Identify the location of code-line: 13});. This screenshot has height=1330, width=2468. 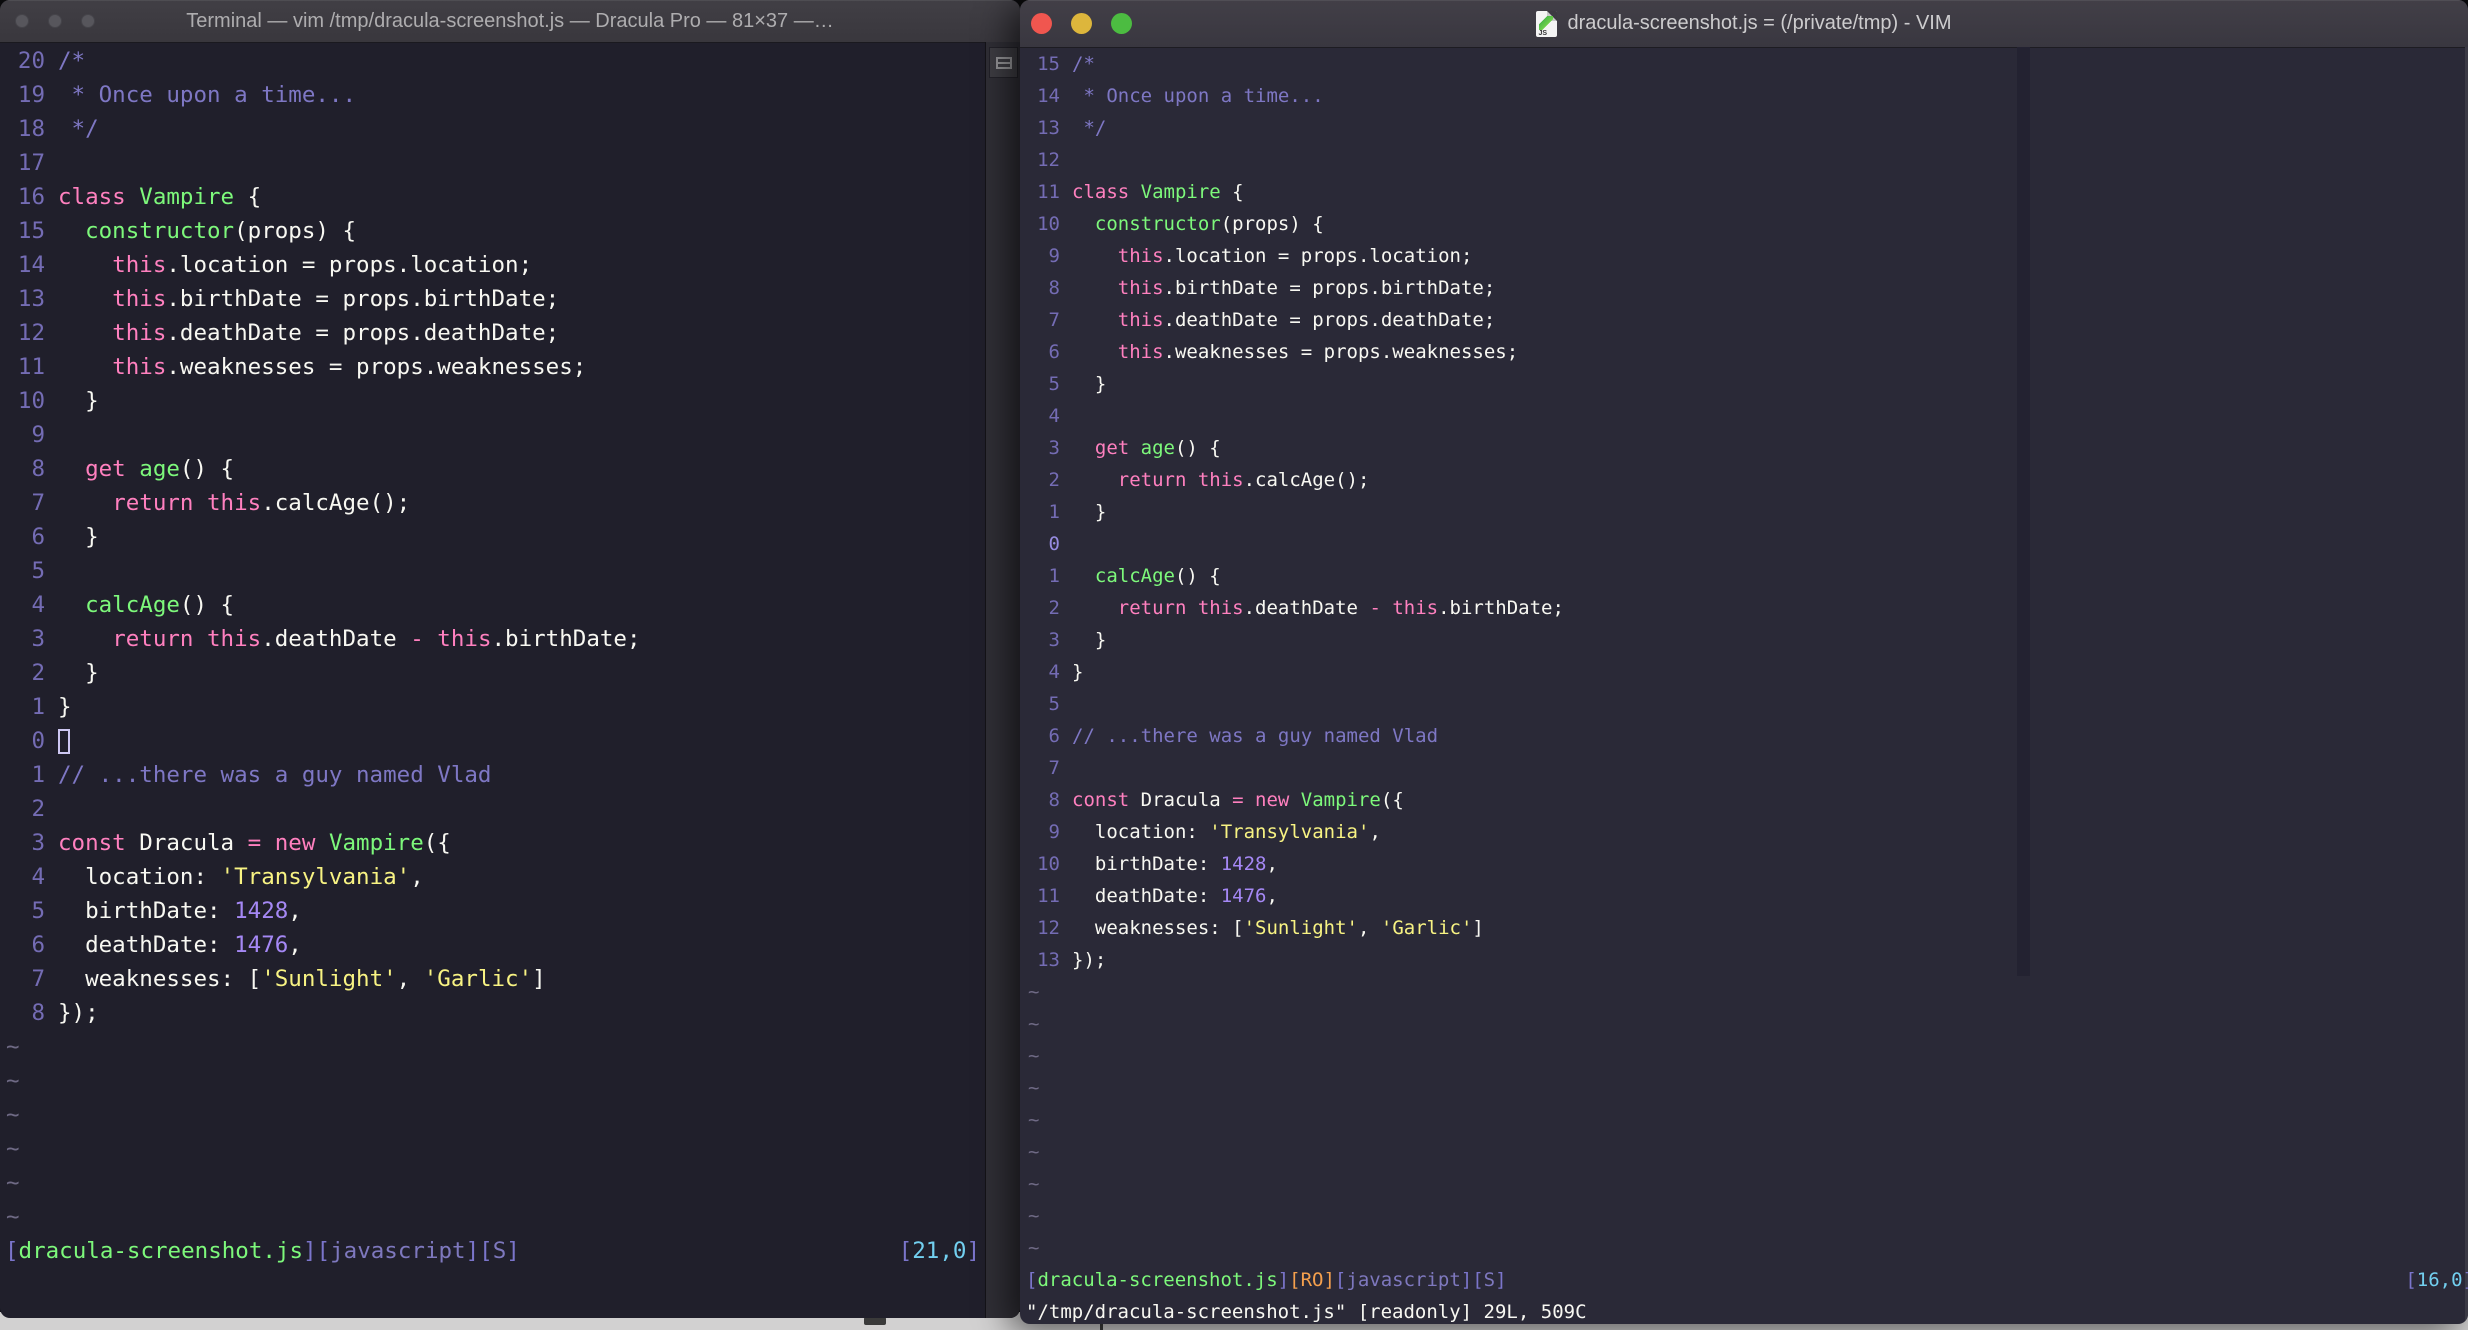
(1747, 960).